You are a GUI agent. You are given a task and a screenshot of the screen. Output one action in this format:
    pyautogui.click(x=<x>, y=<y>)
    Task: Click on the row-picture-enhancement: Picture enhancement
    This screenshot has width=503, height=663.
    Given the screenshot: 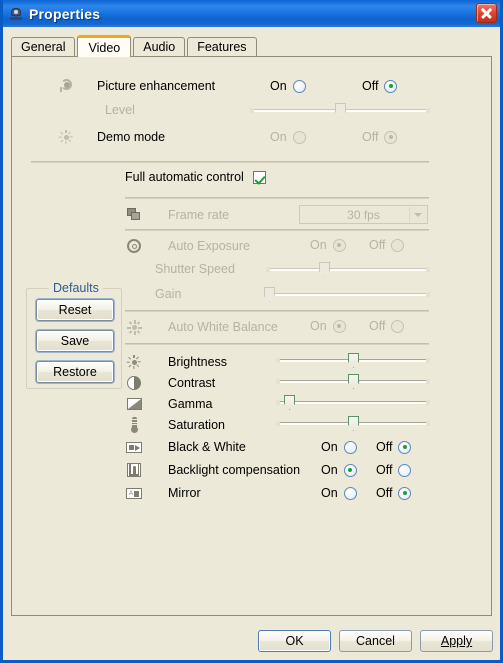 What is the action you would take?
    pyautogui.click(x=152, y=86)
    